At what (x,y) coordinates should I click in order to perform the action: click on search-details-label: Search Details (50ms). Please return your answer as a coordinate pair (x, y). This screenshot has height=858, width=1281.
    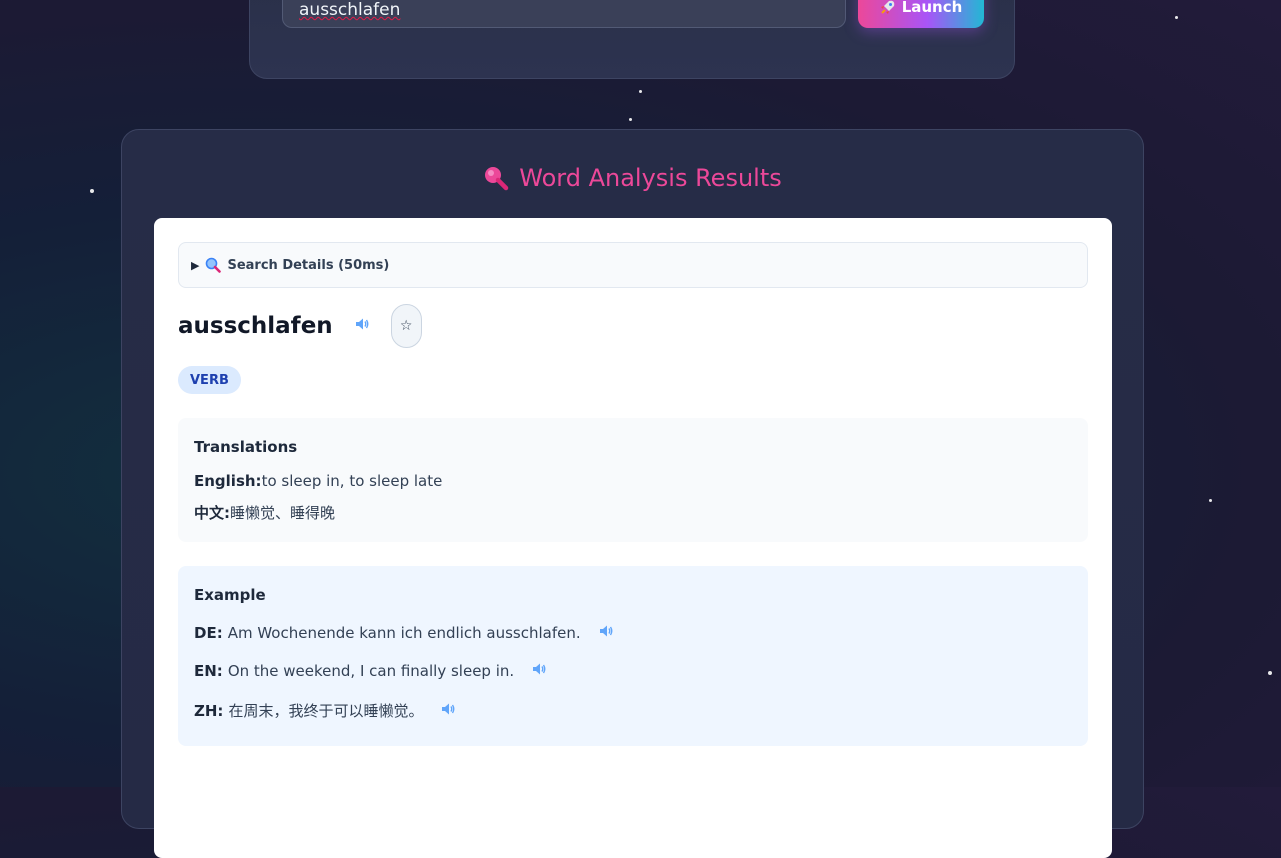
    Looking at the image, I should click on (308, 265).